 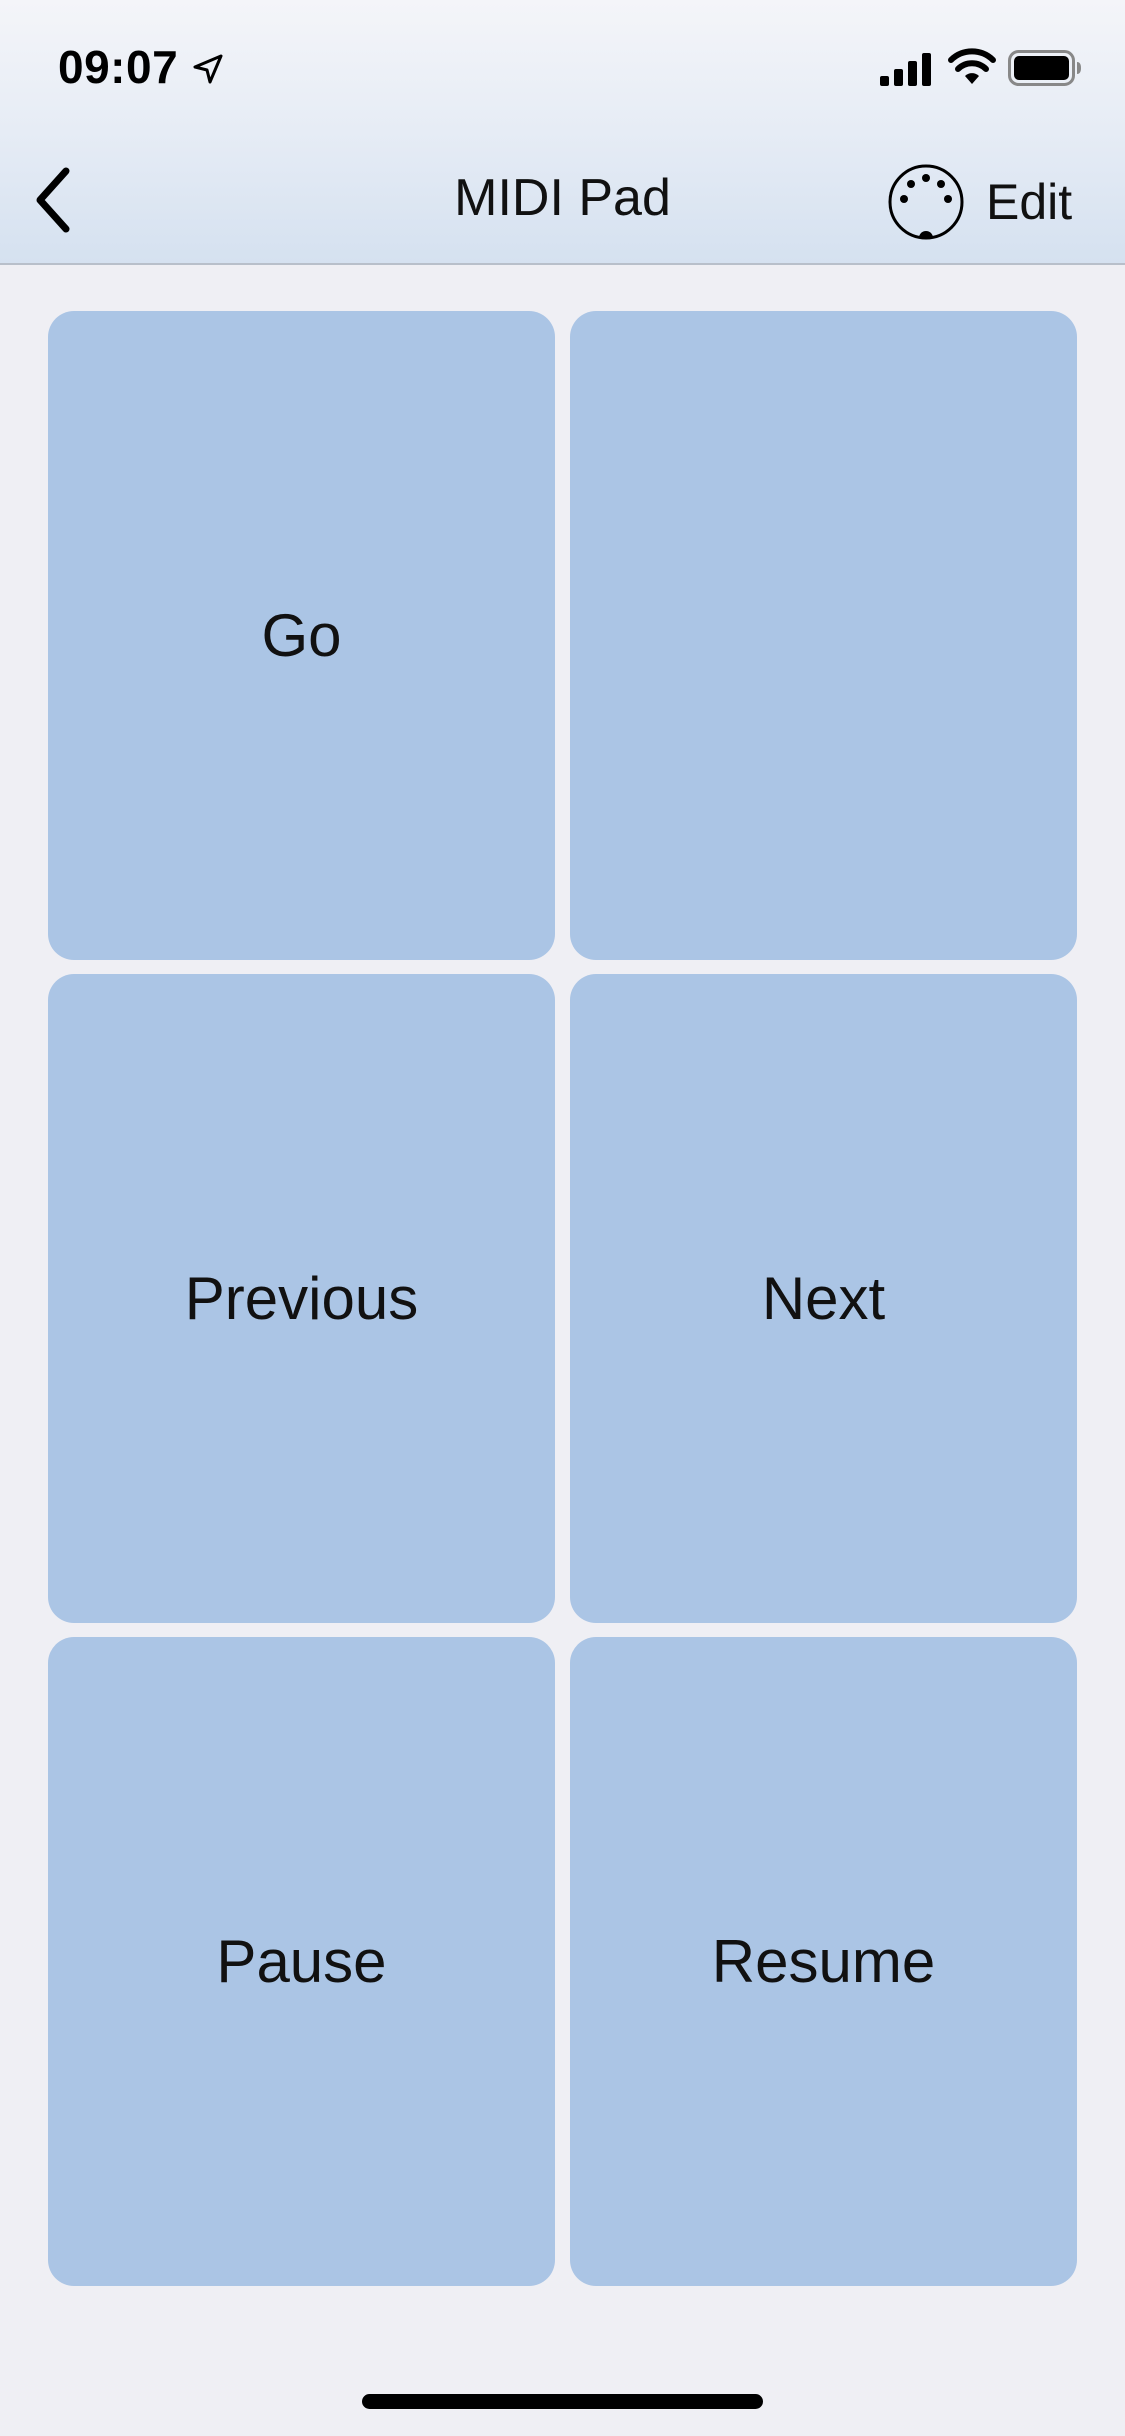 I want to click on pad-label: Resume, so click(x=823, y=1961).